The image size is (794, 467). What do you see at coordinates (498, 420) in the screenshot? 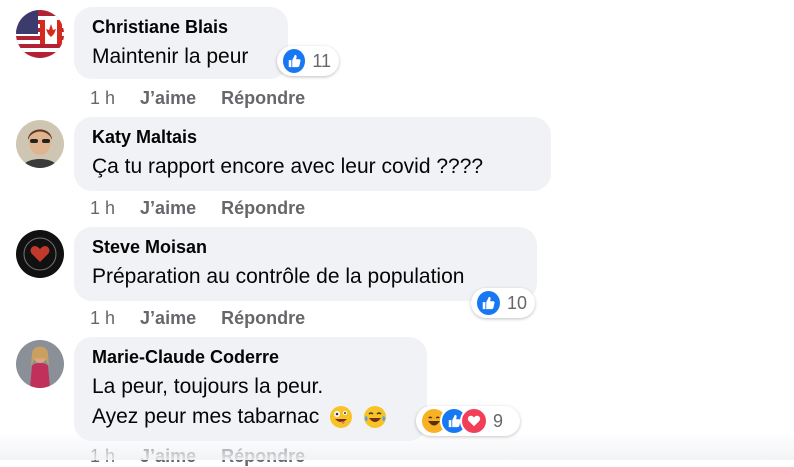
I see `reaction-count: 9` at bounding box center [498, 420].